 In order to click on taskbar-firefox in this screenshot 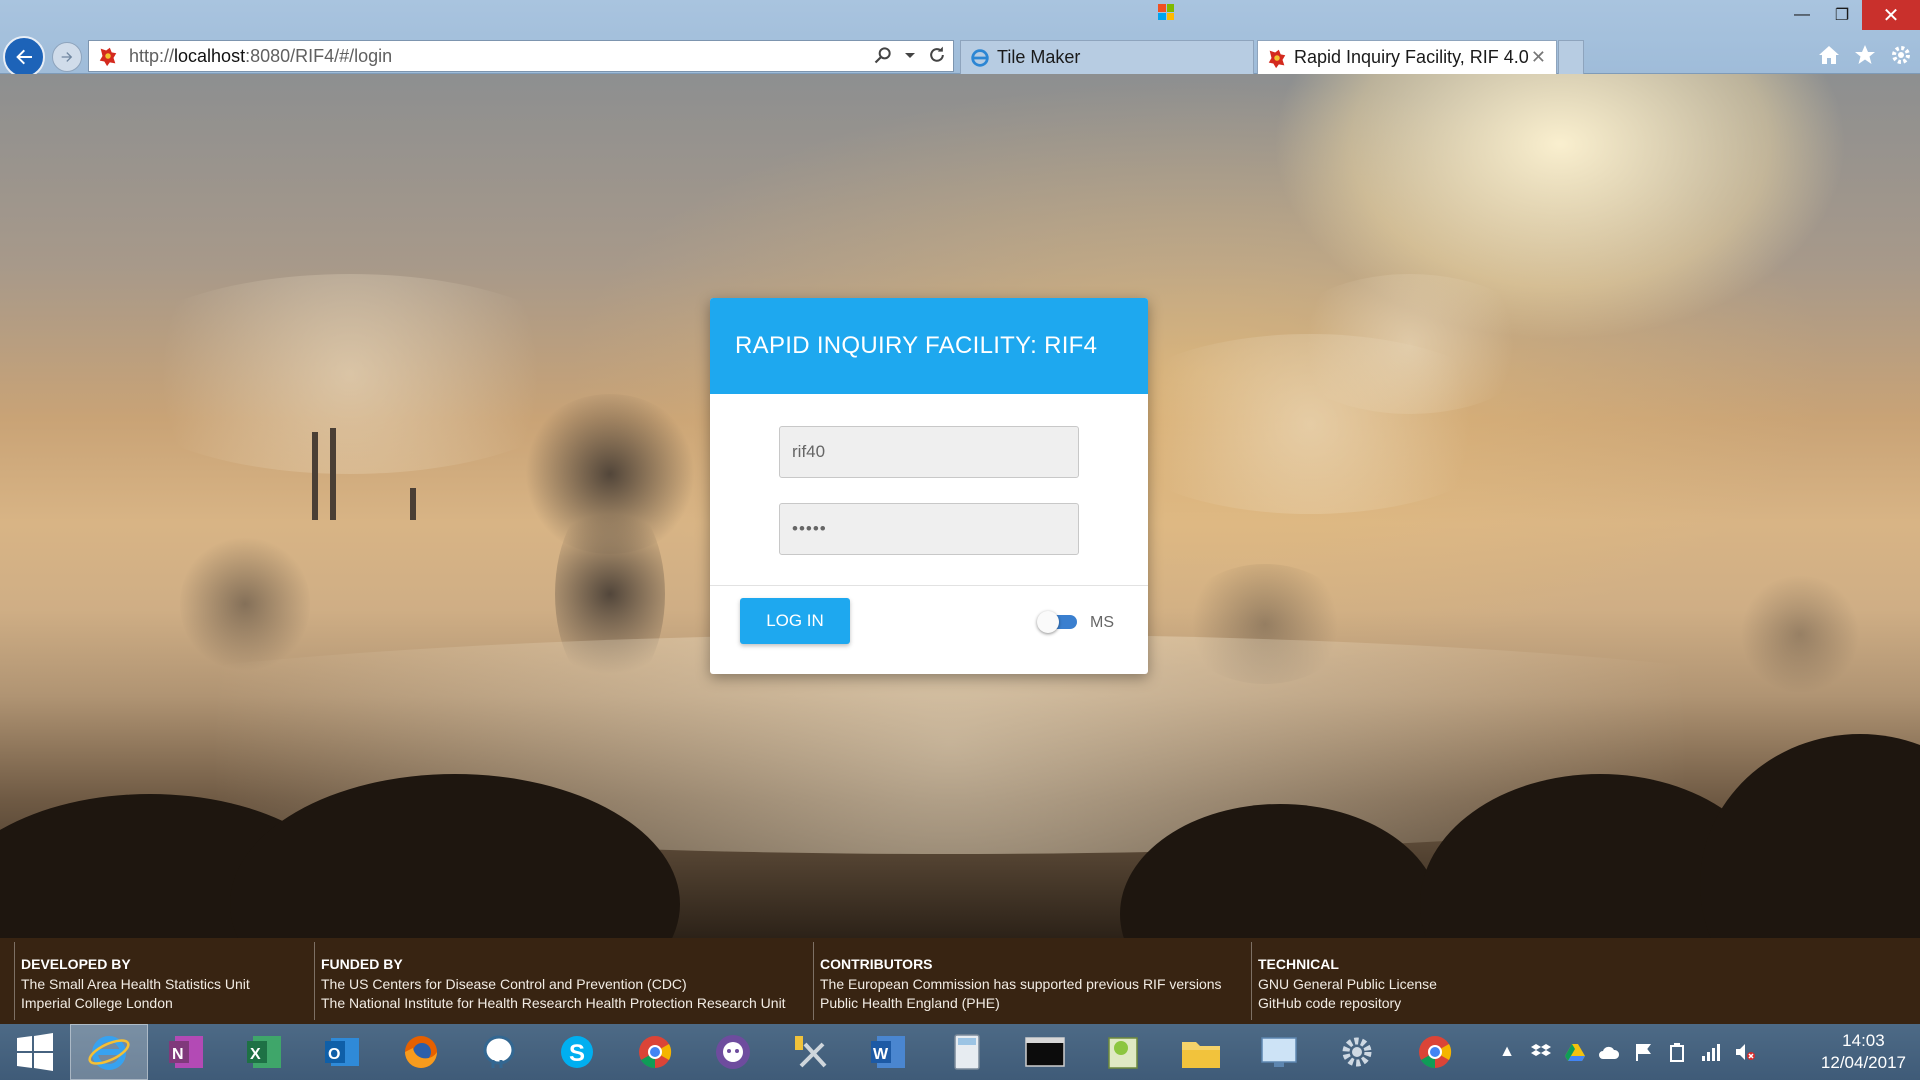, I will do `click(421, 1052)`.